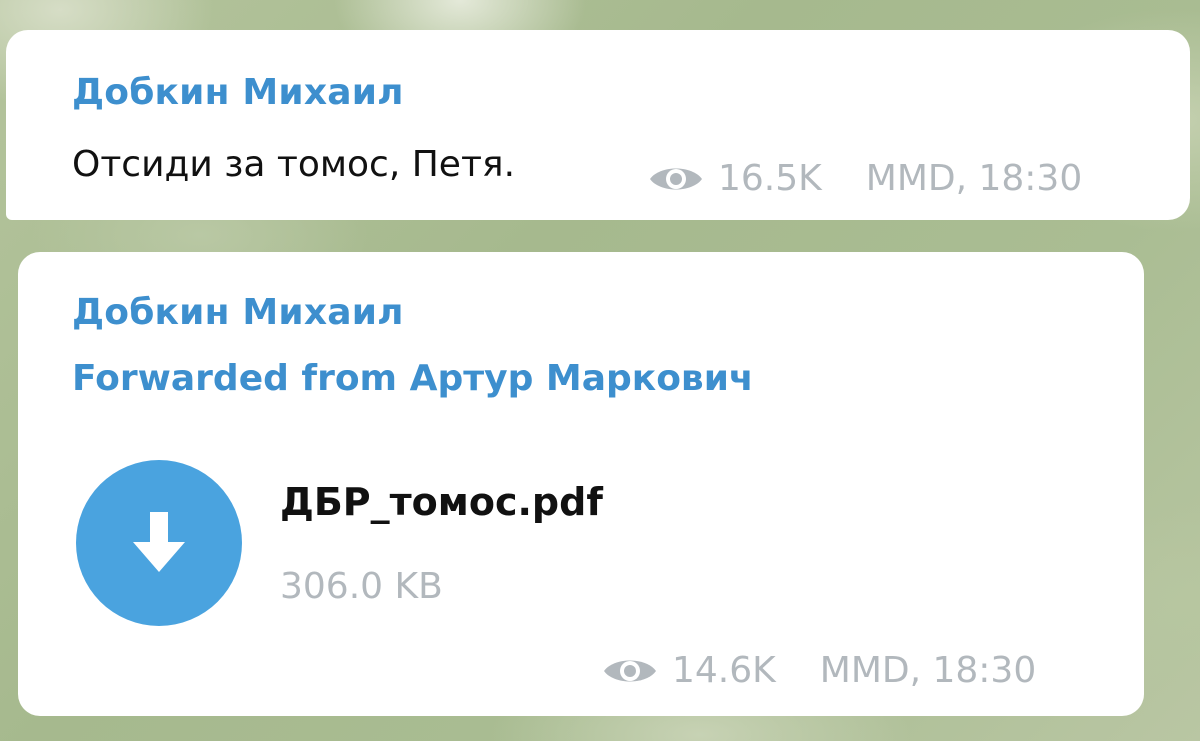 This screenshot has height=741, width=1200. I want to click on file-size: 306.0 KB, so click(361, 586).